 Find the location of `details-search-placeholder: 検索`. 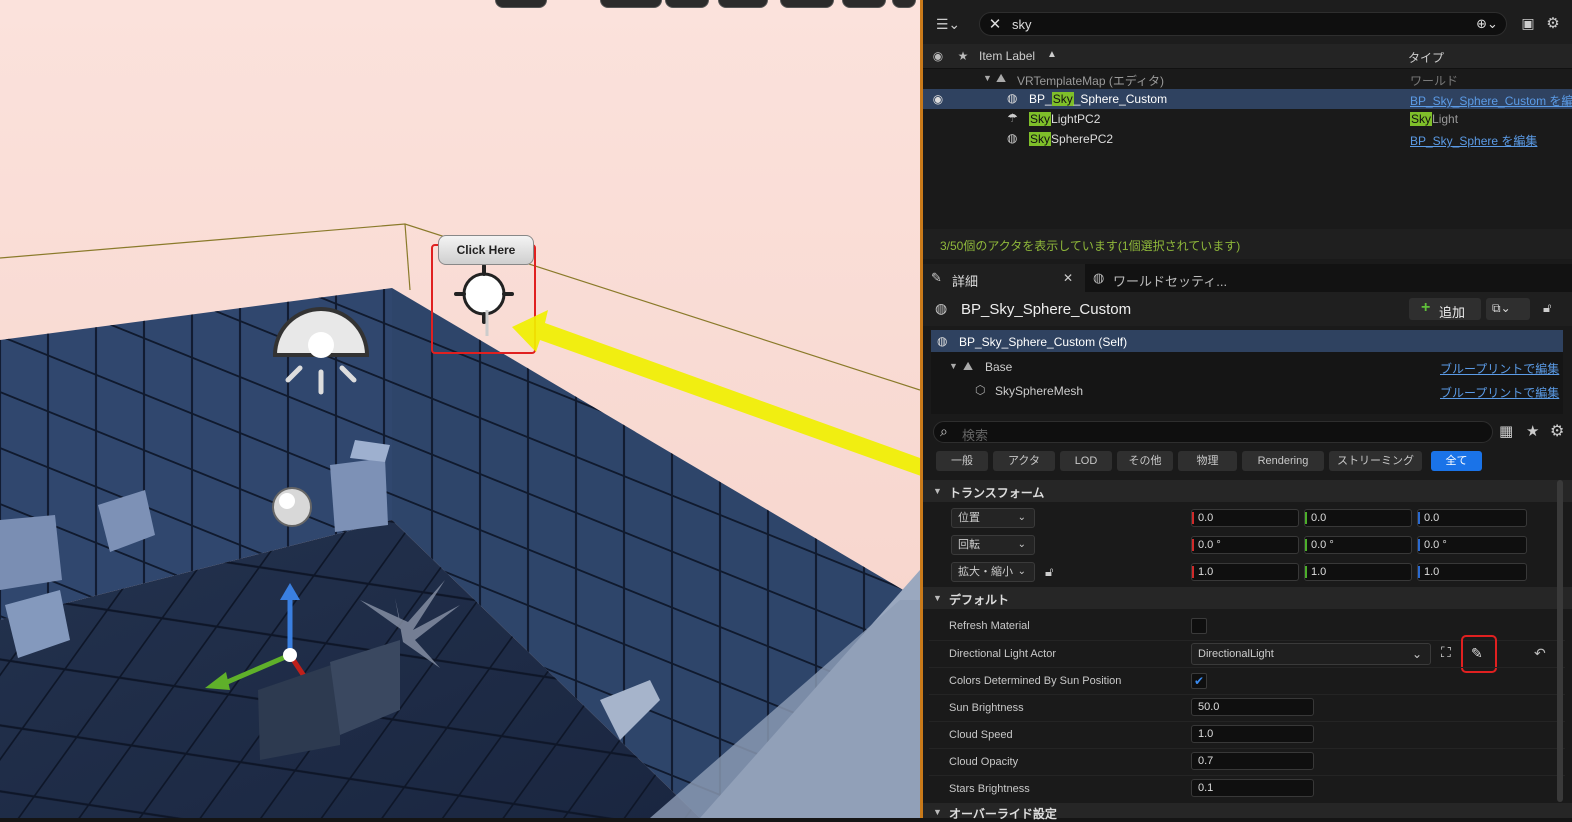

details-search-placeholder: 検索 is located at coordinates (975, 435).